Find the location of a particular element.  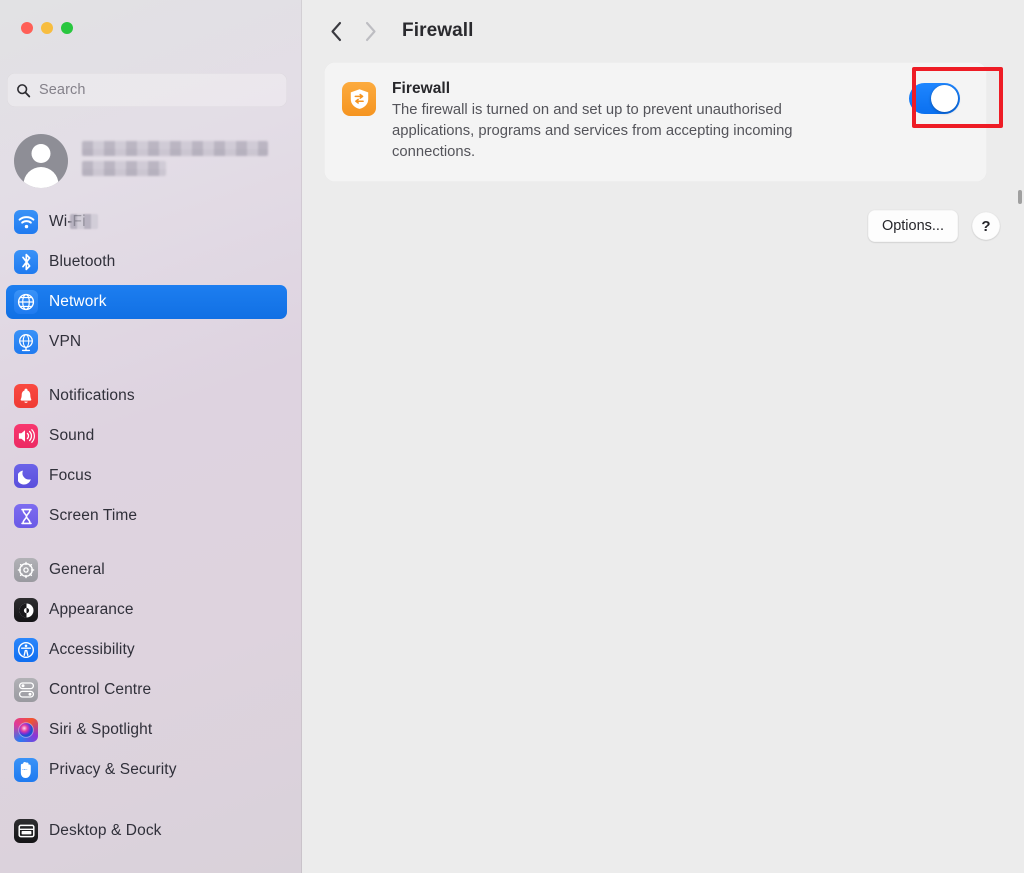

close-button is located at coordinates (27, 28).